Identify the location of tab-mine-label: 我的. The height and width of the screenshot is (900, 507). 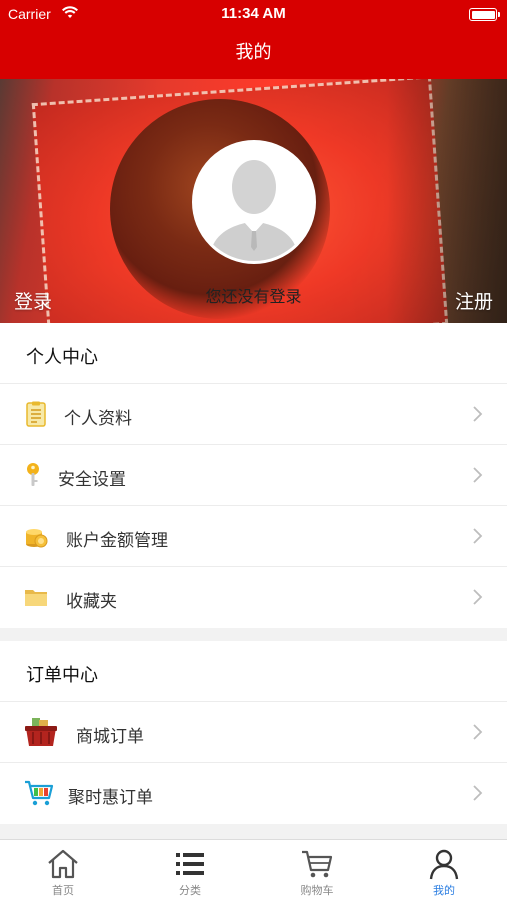
(444, 890).